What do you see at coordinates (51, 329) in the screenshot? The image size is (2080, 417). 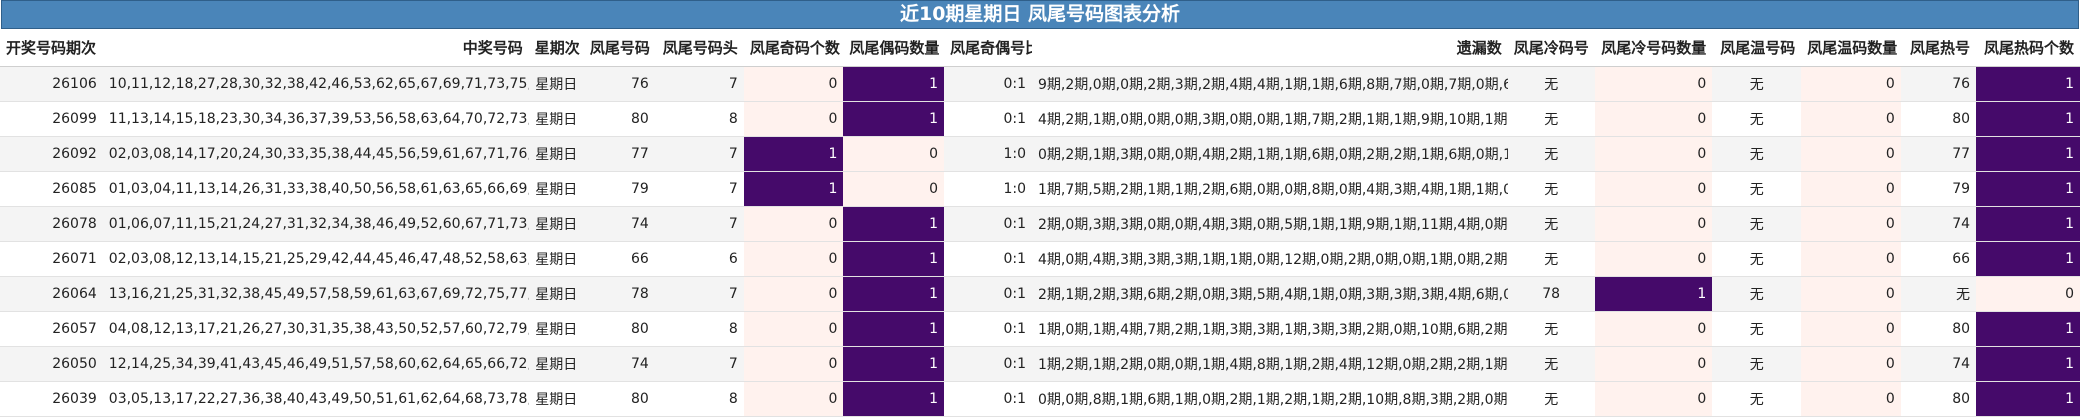 I see `issue-cell: 26057` at bounding box center [51, 329].